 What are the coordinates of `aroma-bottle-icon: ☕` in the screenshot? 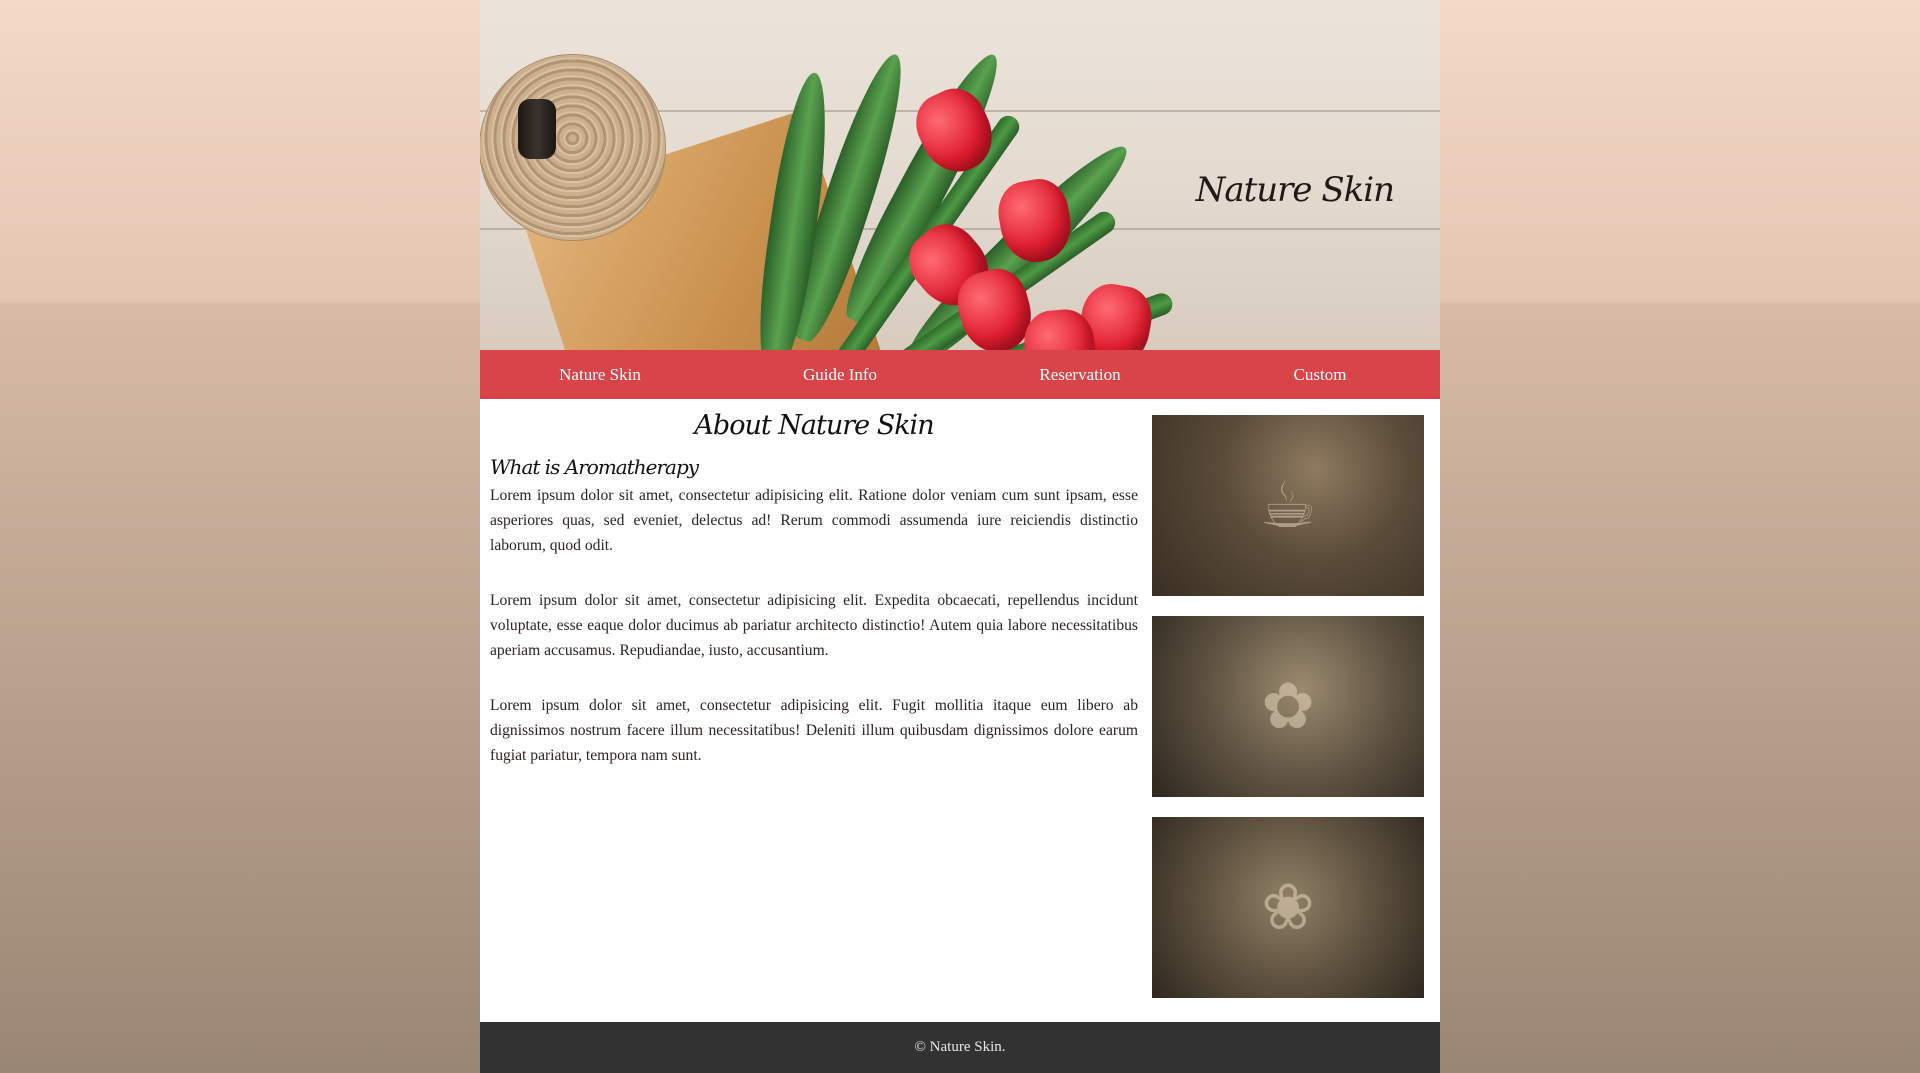 It's located at (1288, 505).